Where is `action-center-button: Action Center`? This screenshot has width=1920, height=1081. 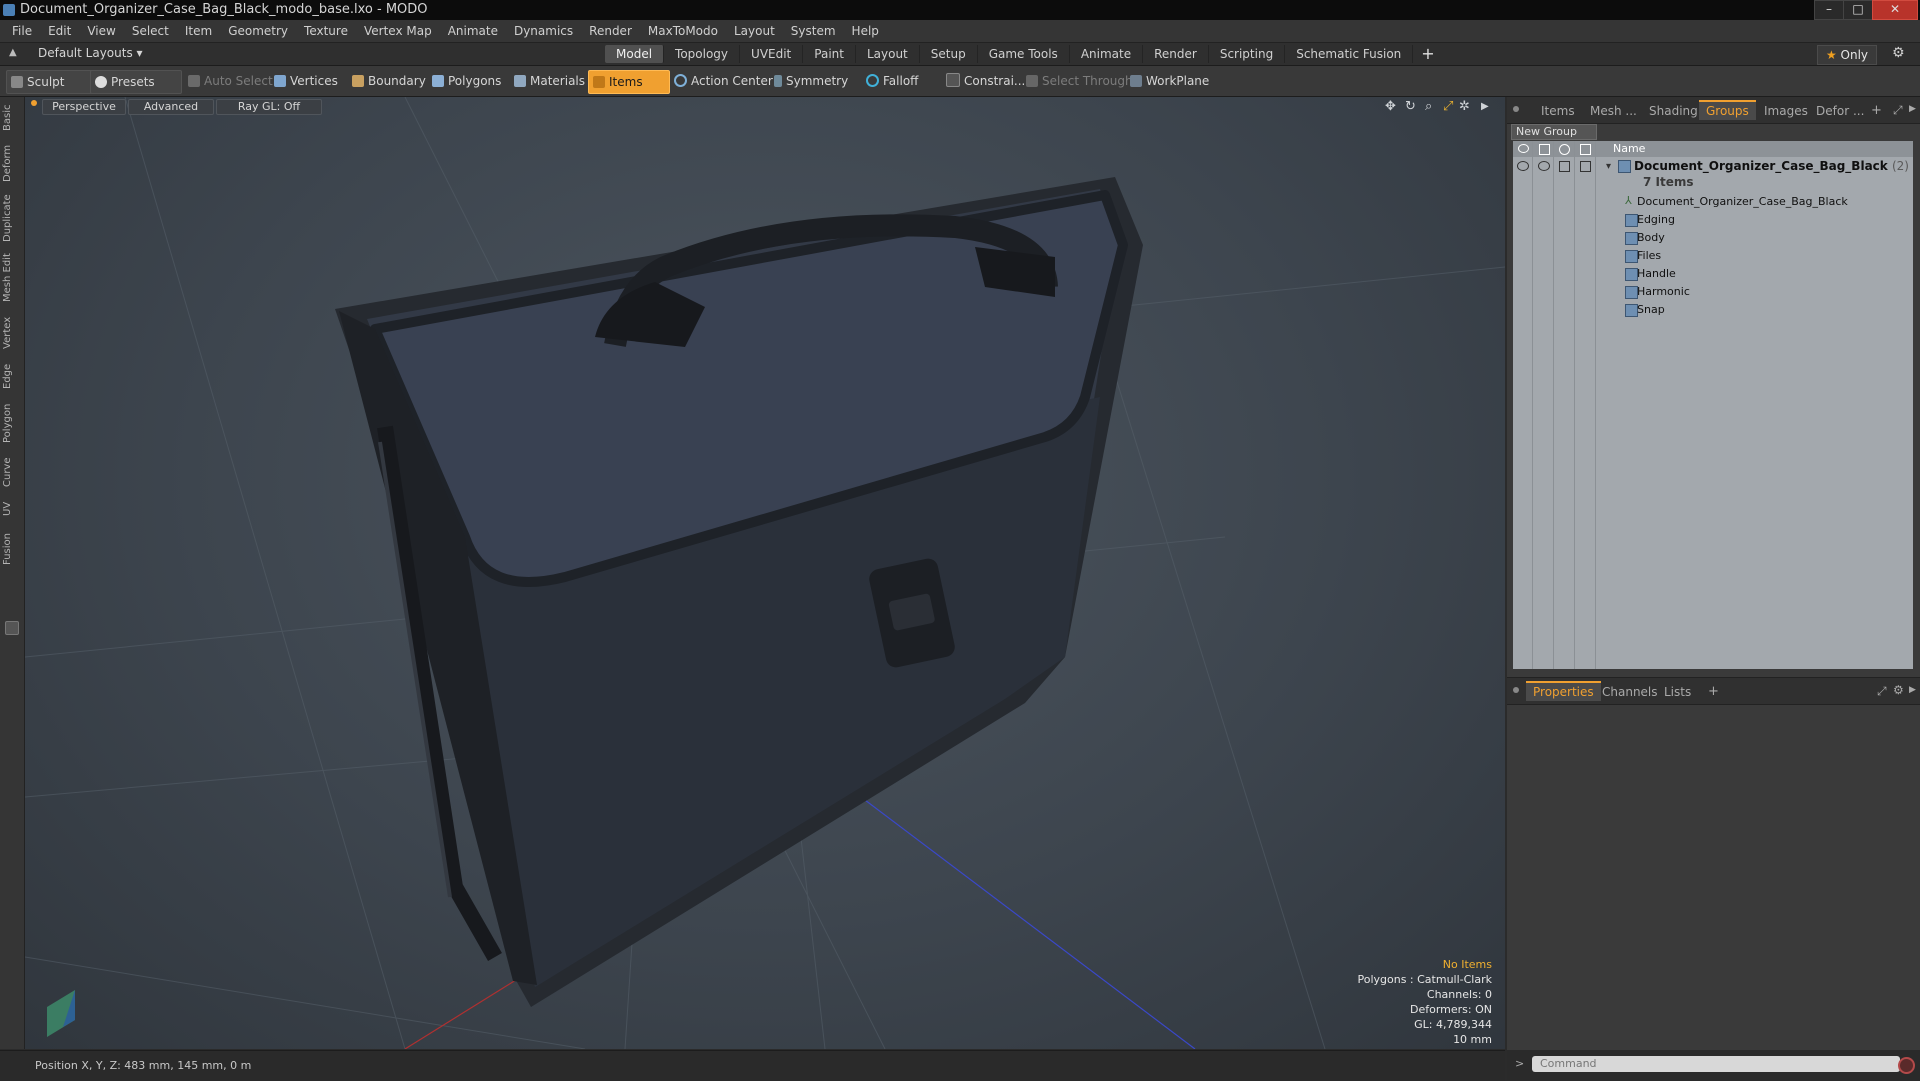
action-center-button: Action Center is located at coordinates (724, 81).